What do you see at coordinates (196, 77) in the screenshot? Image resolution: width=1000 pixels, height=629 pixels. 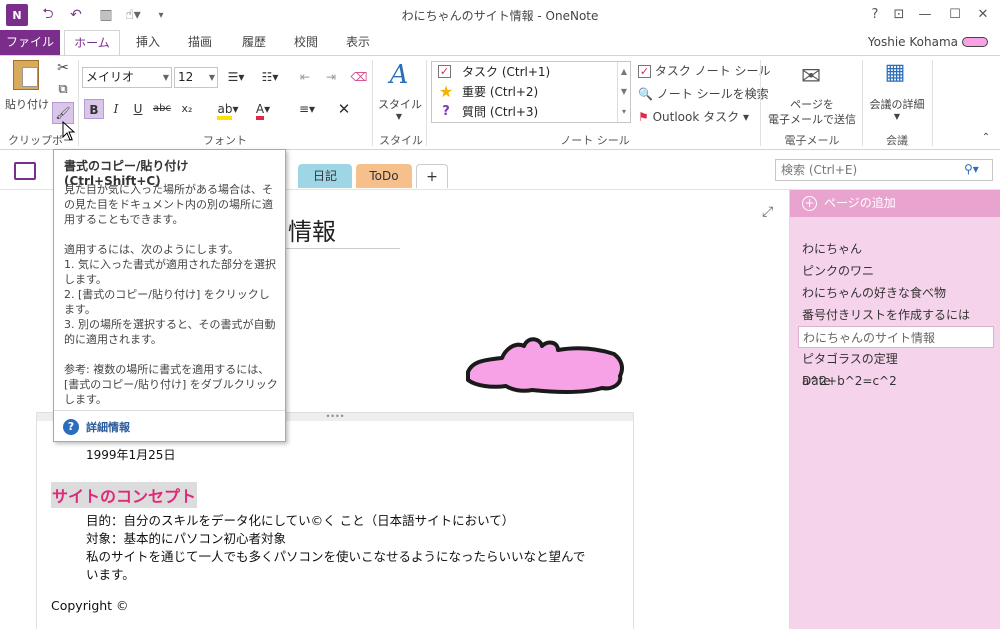 I see `font-size-select: 12 ▼` at bounding box center [196, 77].